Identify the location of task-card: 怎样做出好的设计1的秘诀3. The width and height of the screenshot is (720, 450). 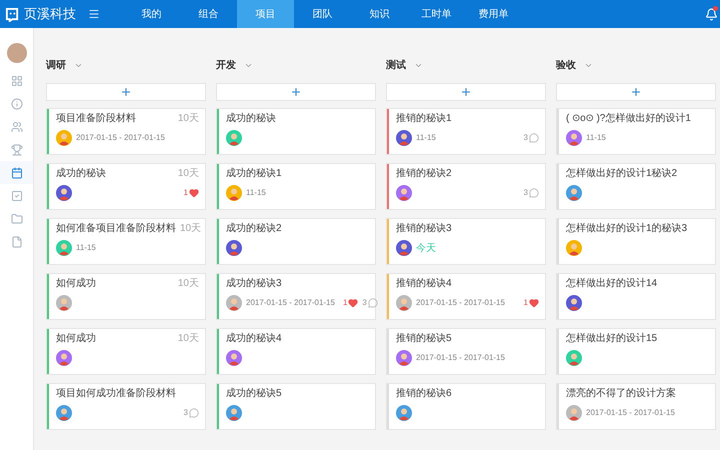
(636, 241).